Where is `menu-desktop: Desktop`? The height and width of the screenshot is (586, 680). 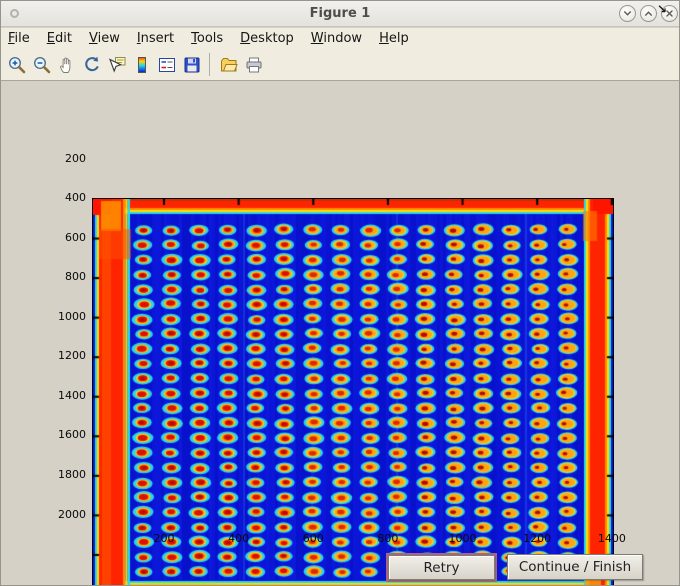 menu-desktop: Desktop is located at coordinates (267, 38).